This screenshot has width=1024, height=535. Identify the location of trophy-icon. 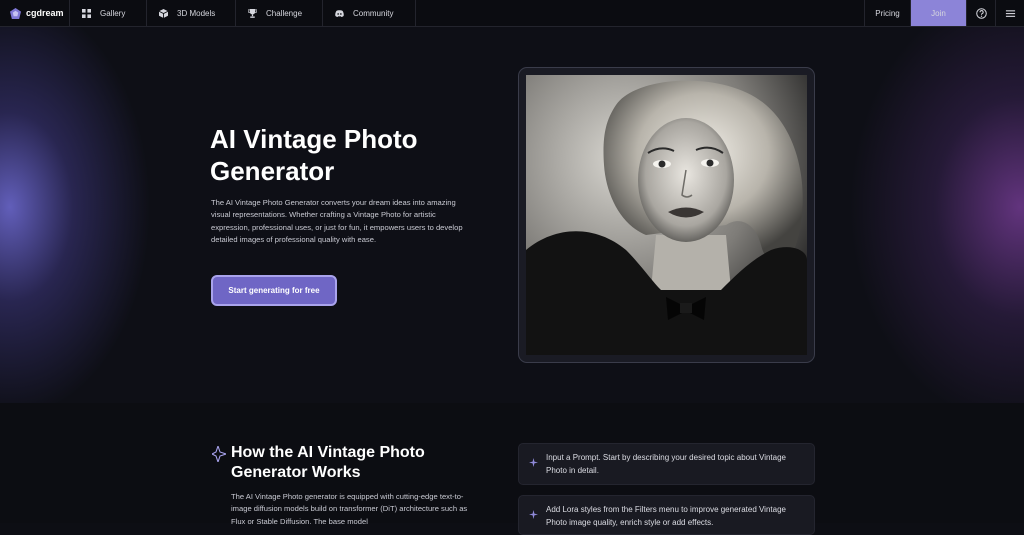
(252, 13).